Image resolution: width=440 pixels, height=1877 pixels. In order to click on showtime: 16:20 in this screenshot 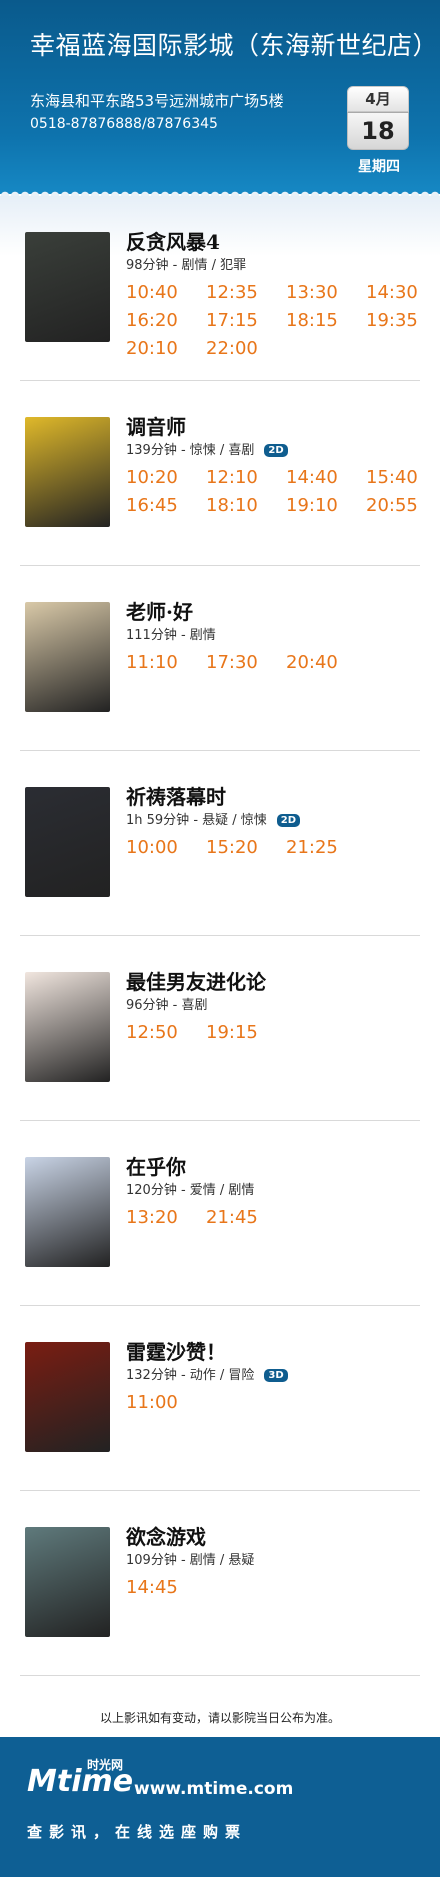, I will do `click(152, 320)`.